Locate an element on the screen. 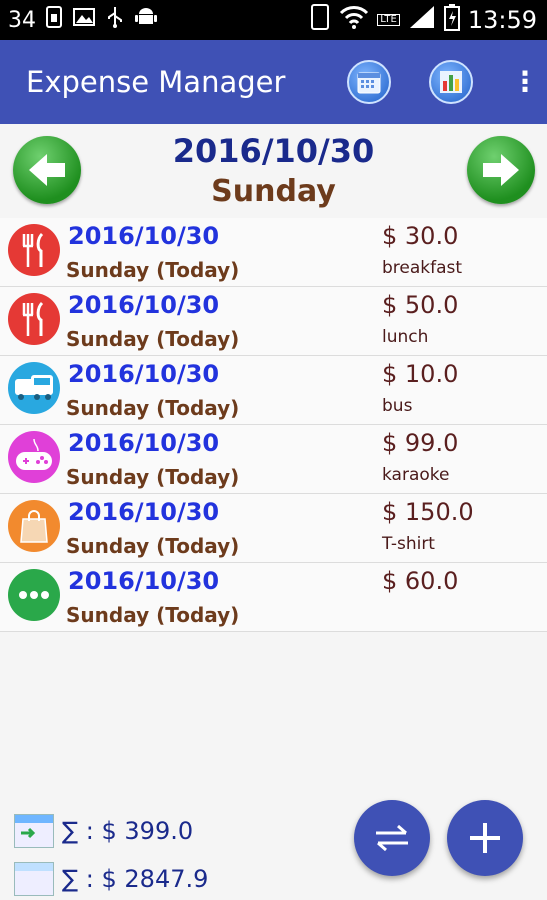 The height and width of the screenshot is (900, 547). wifi-icon is located at coordinates (354, 20).